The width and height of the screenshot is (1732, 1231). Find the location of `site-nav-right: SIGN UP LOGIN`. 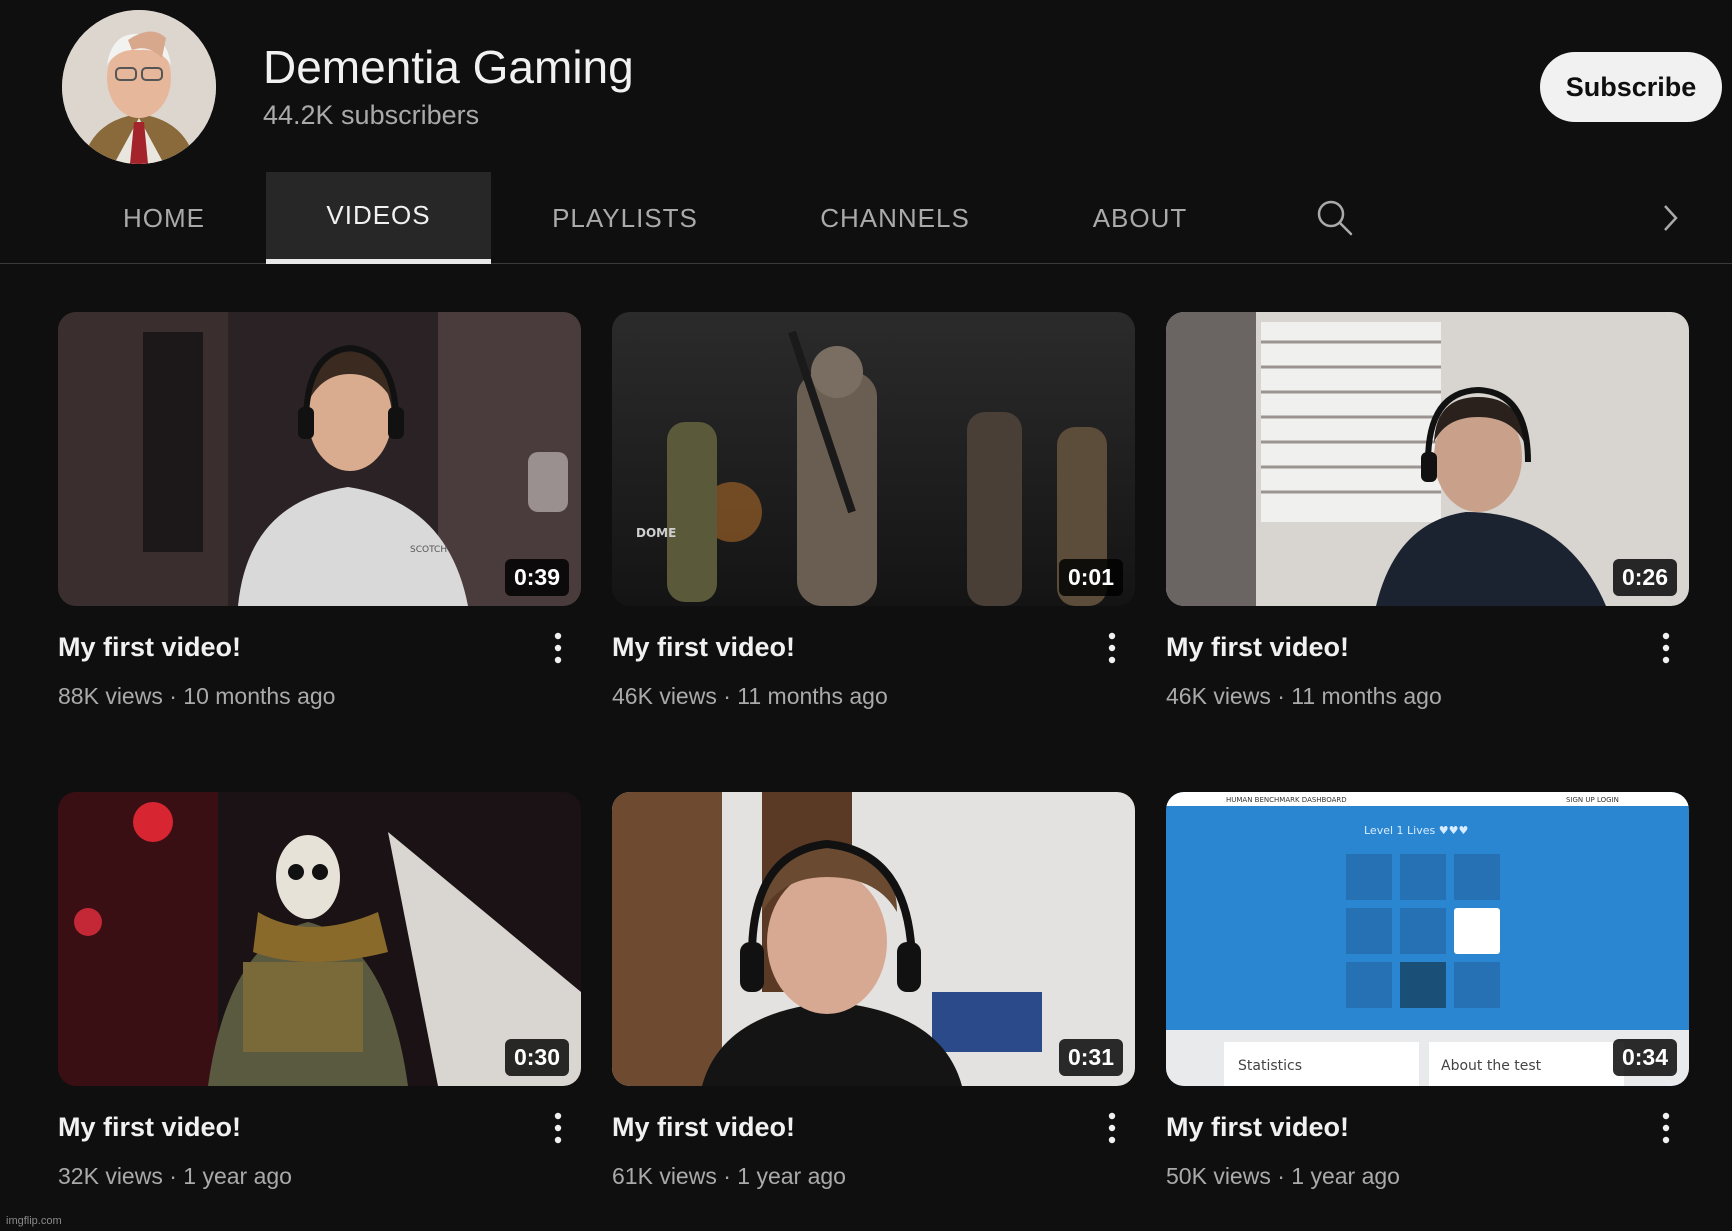

site-nav-right: SIGN UP LOGIN is located at coordinates (1592, 800).